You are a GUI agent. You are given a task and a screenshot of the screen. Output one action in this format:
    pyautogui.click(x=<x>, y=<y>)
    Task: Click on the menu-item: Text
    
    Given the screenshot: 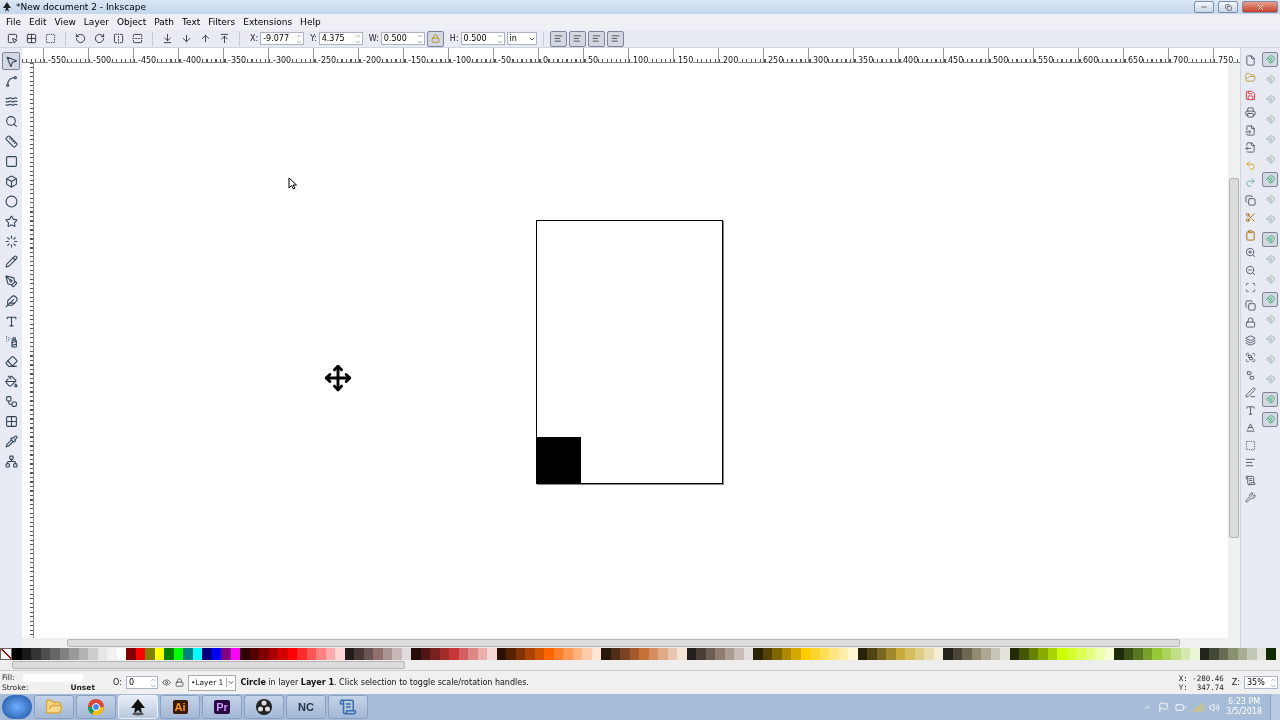 What is the action you would take?
    pyautogui.click(x=191, y=22)
    